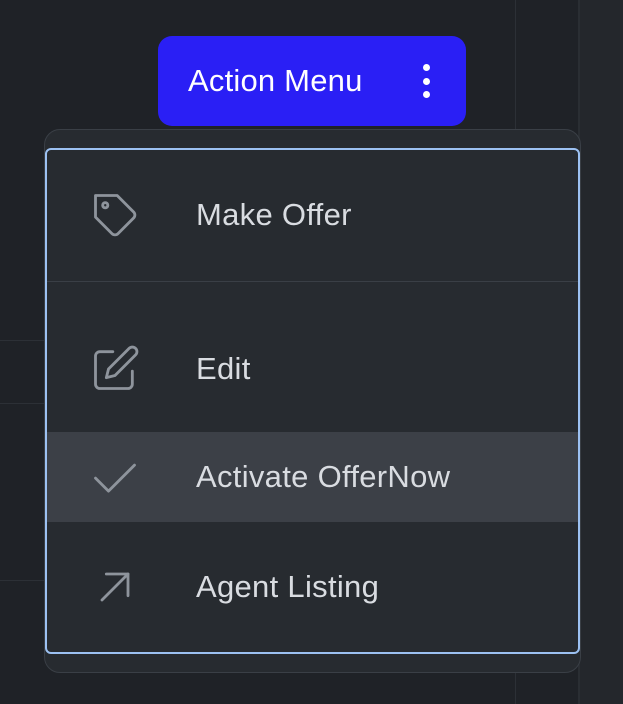 The width and height of the screenshot is (623, 704). What do you see at coordinates (115, 587) in the screenshot?
I see `arrow-up-right-icon` at bounding box center [115, 587].